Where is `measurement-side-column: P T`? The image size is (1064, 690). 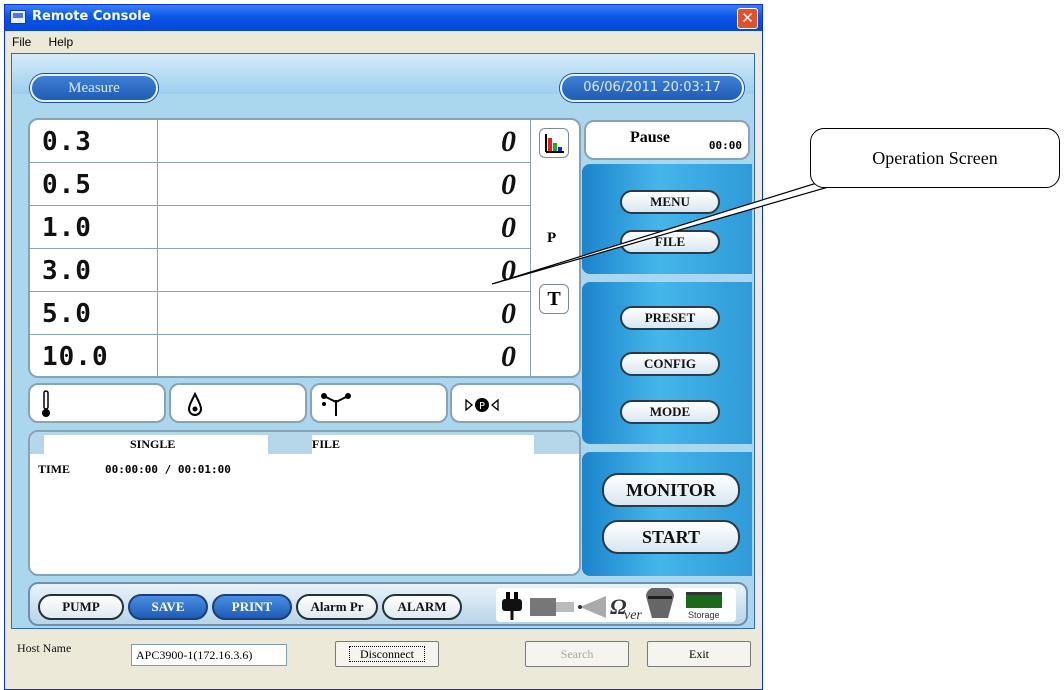
measurement-side-column: P T is located at coordinates (554, 248).